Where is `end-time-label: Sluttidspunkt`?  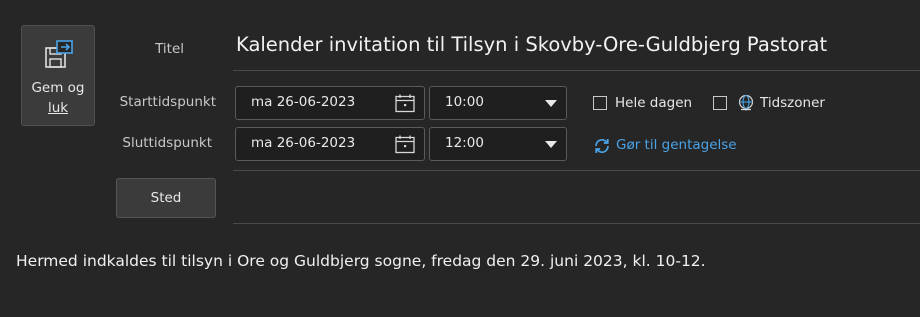 end-time-label: Sluttidspunkt is located at coordinates (167, 143).